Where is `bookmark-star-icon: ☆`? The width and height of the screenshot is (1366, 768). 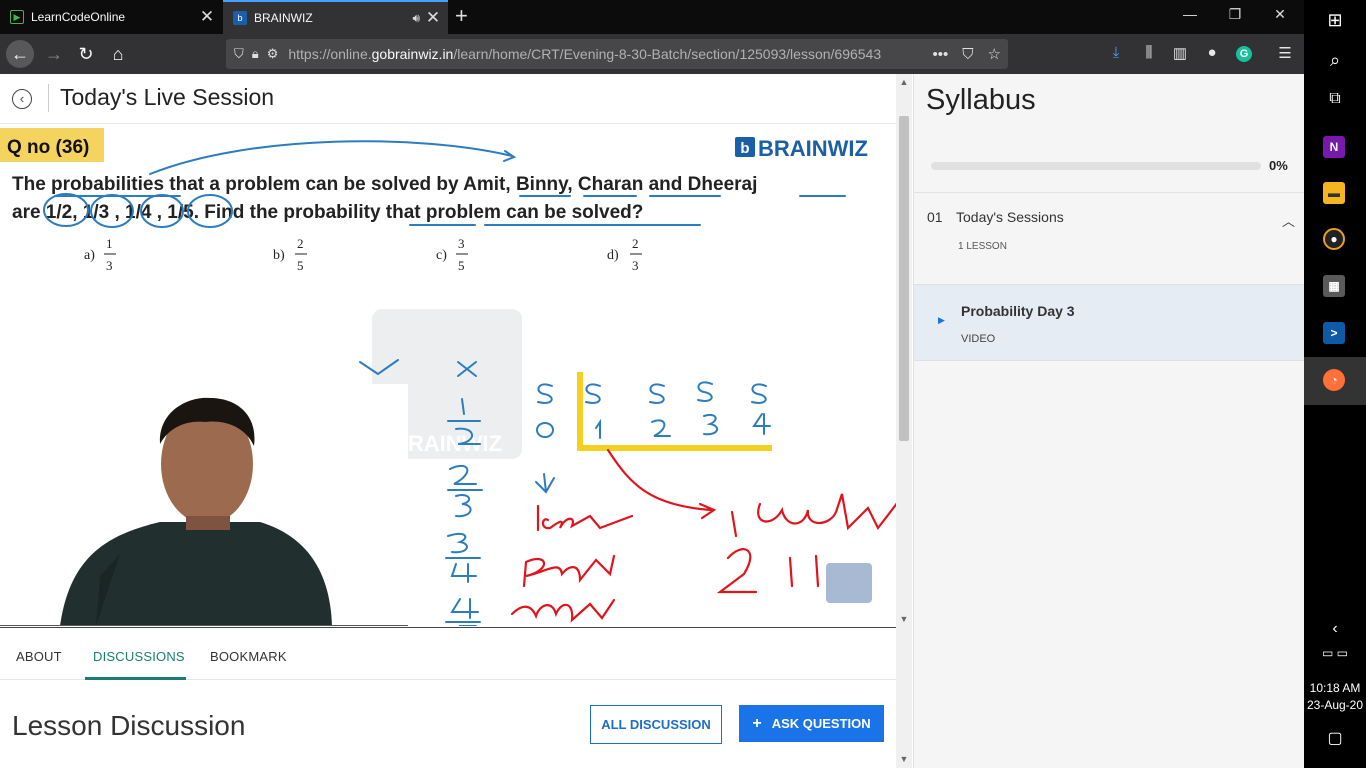 bookmark-star-icon: ☆ is located at coordinates (994, 54).